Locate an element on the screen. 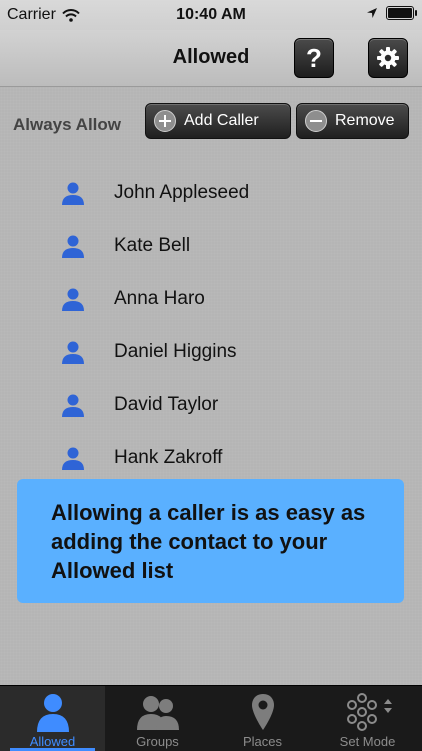 The image size is (422, 751). status-right is located at coordinates (391, 13).